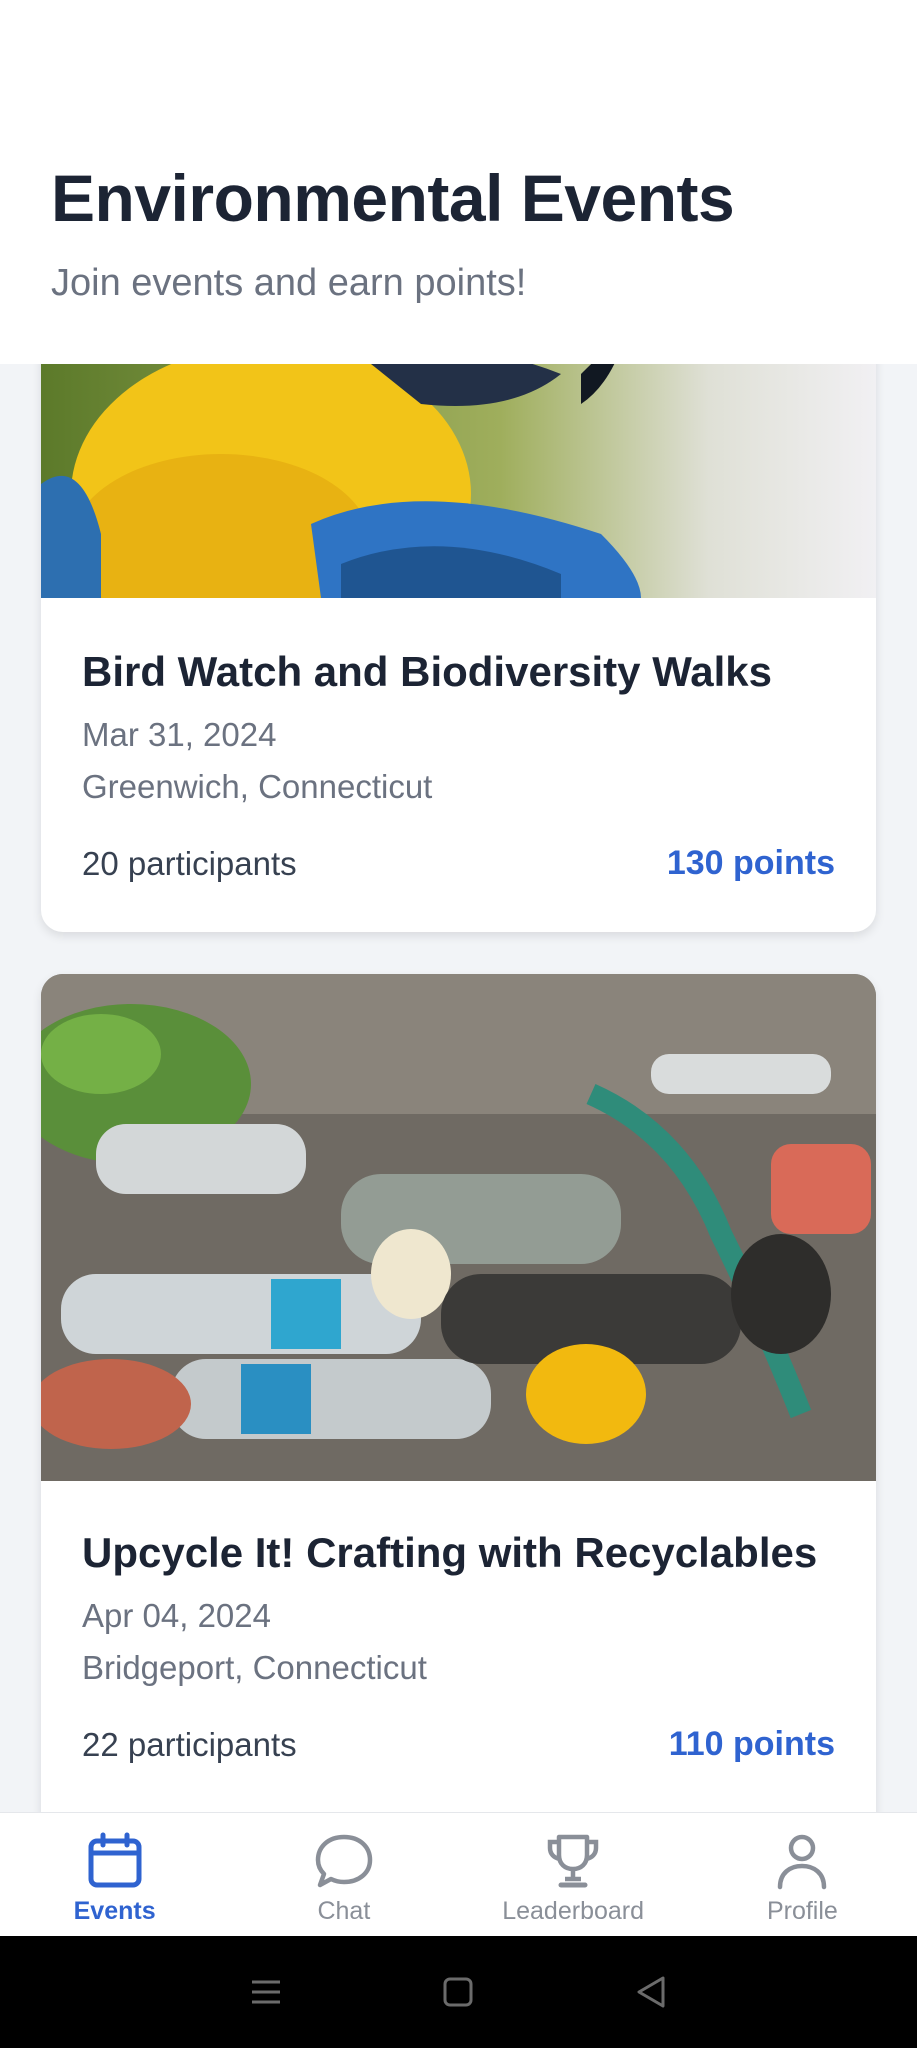 The width and height of the screenshot is (917, 2048). I want to click on tab-label: Chat, so click(344, 1911).